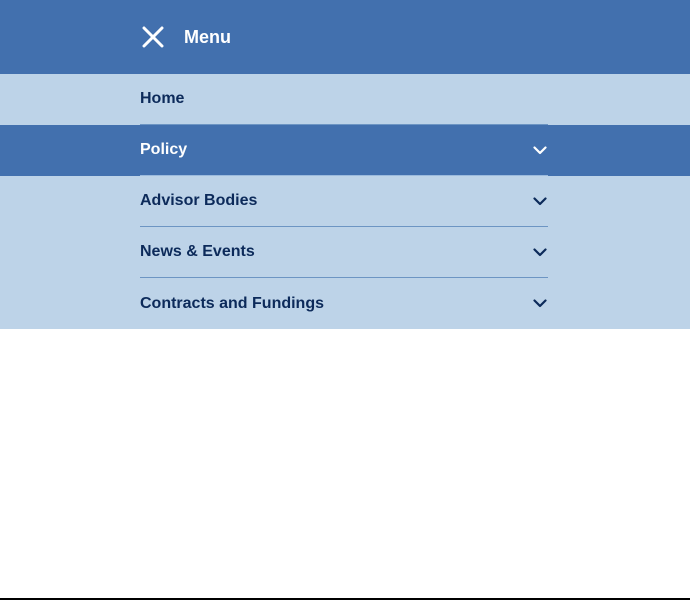 The height and width of the screenshot is (600, 690). Describe the element at coordinates (162, 98) in the screenshot. I see `nav-item-label: Home` at that location.